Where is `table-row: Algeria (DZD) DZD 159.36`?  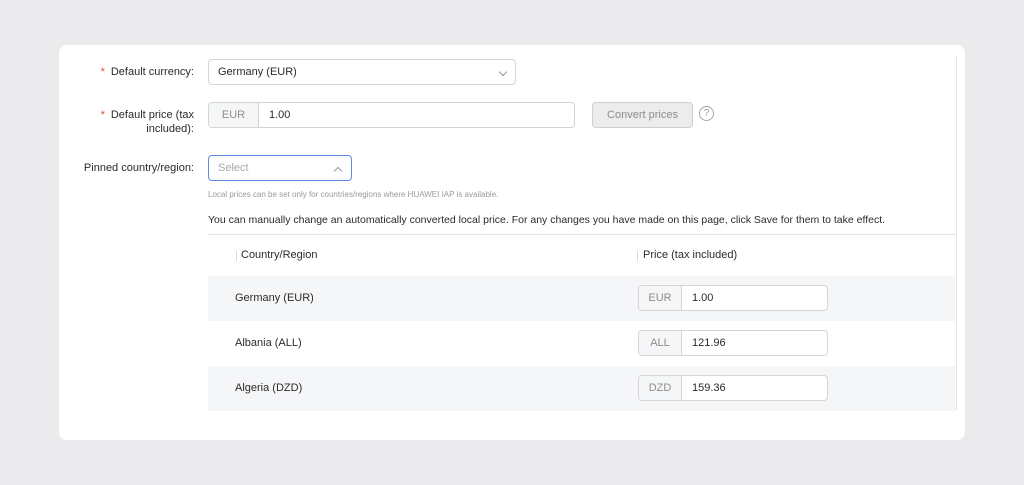 table-row: Algeria (DZD) DZD 159.36 is located at coordinates (582, 388).